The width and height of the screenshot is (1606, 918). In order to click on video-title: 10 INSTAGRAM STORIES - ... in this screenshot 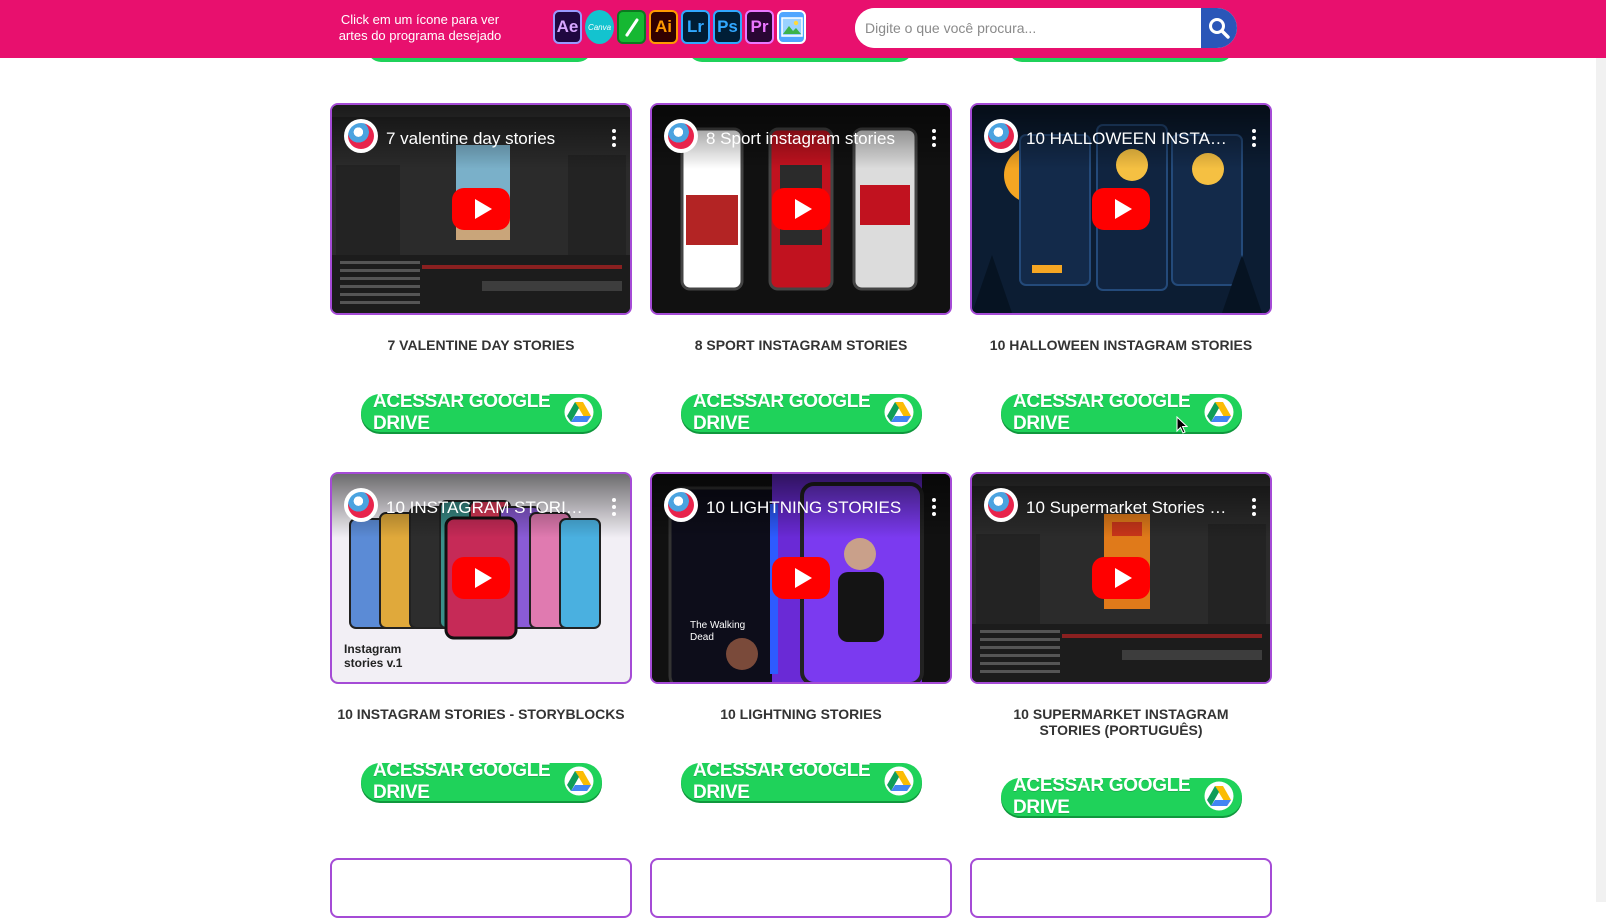, I will do `click(490, 508)`.